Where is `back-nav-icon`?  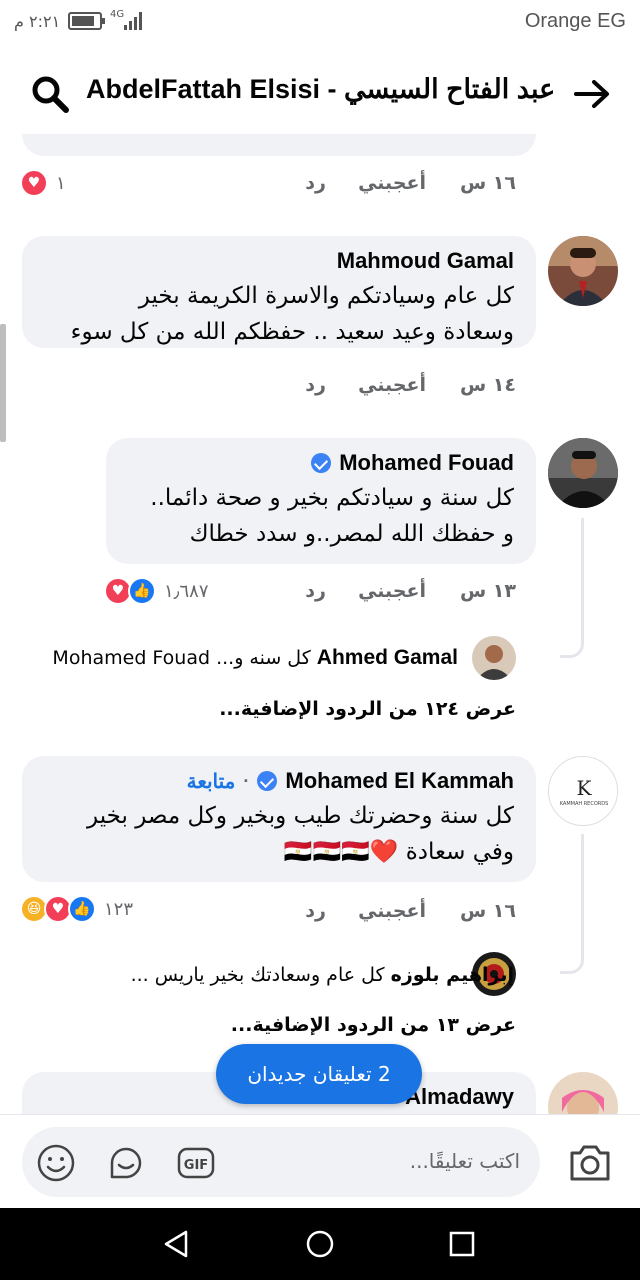 back-nav-icon is located at coordinates (176, 1244).